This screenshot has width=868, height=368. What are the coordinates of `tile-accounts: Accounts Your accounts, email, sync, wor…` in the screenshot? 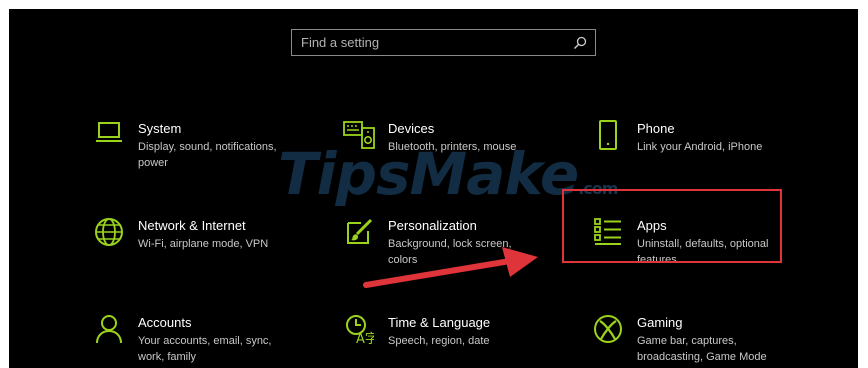 It's located at (191, 339).